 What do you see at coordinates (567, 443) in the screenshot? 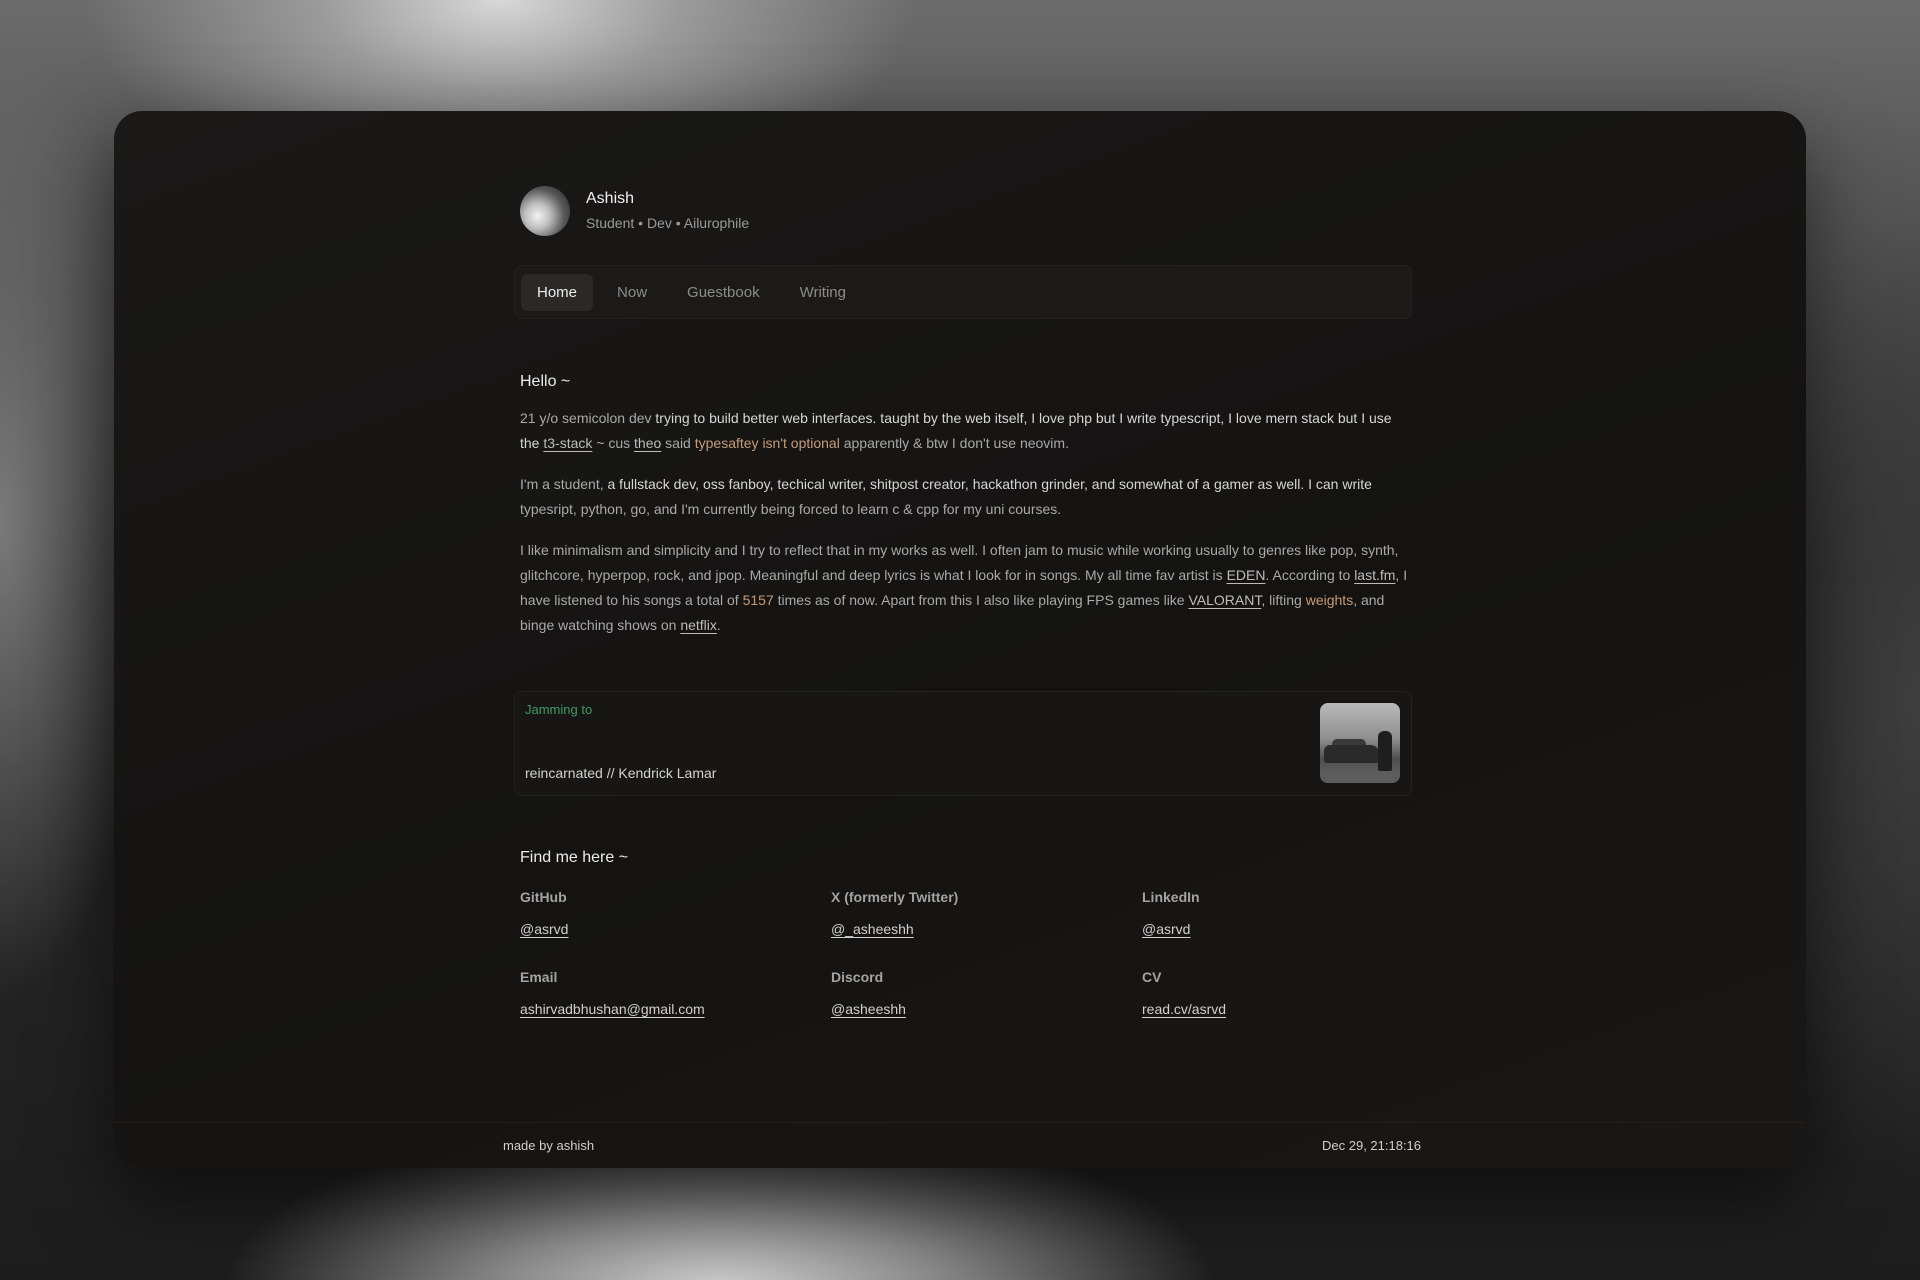
I see `t3-stack-link: t3-stack` at bounding box center [567, 443].